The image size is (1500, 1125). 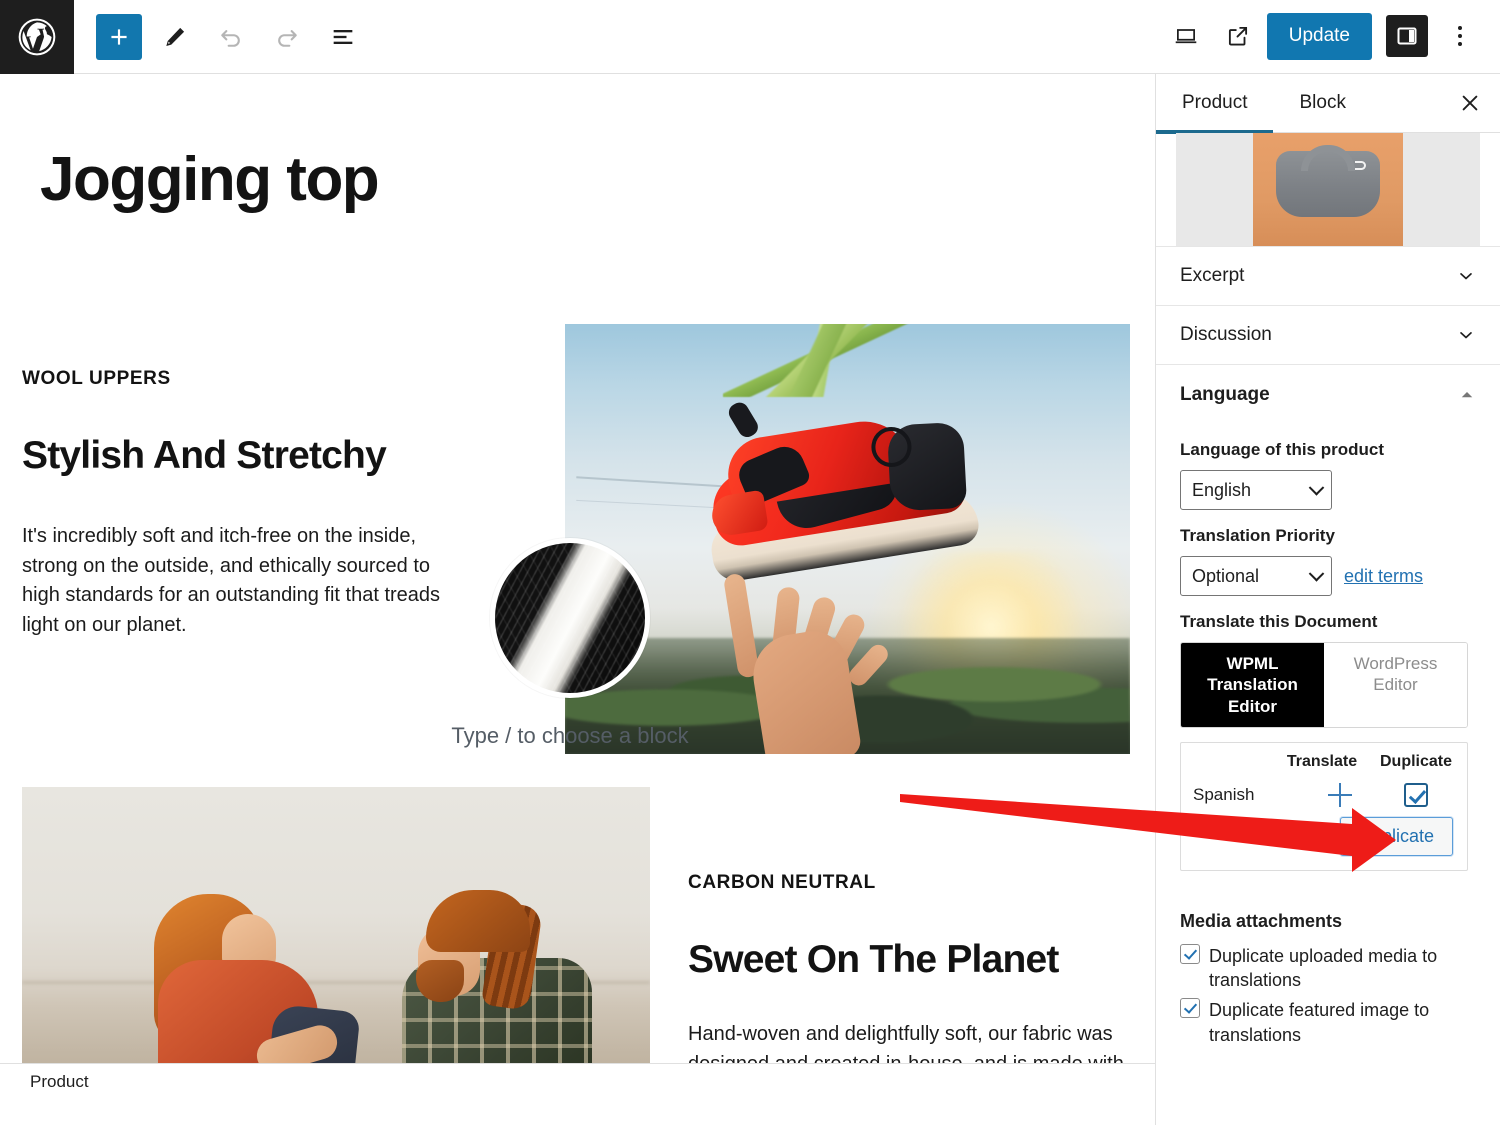 I want to click on duplicate-uploaded-media-checkbox, so click(x=1190, y=953).